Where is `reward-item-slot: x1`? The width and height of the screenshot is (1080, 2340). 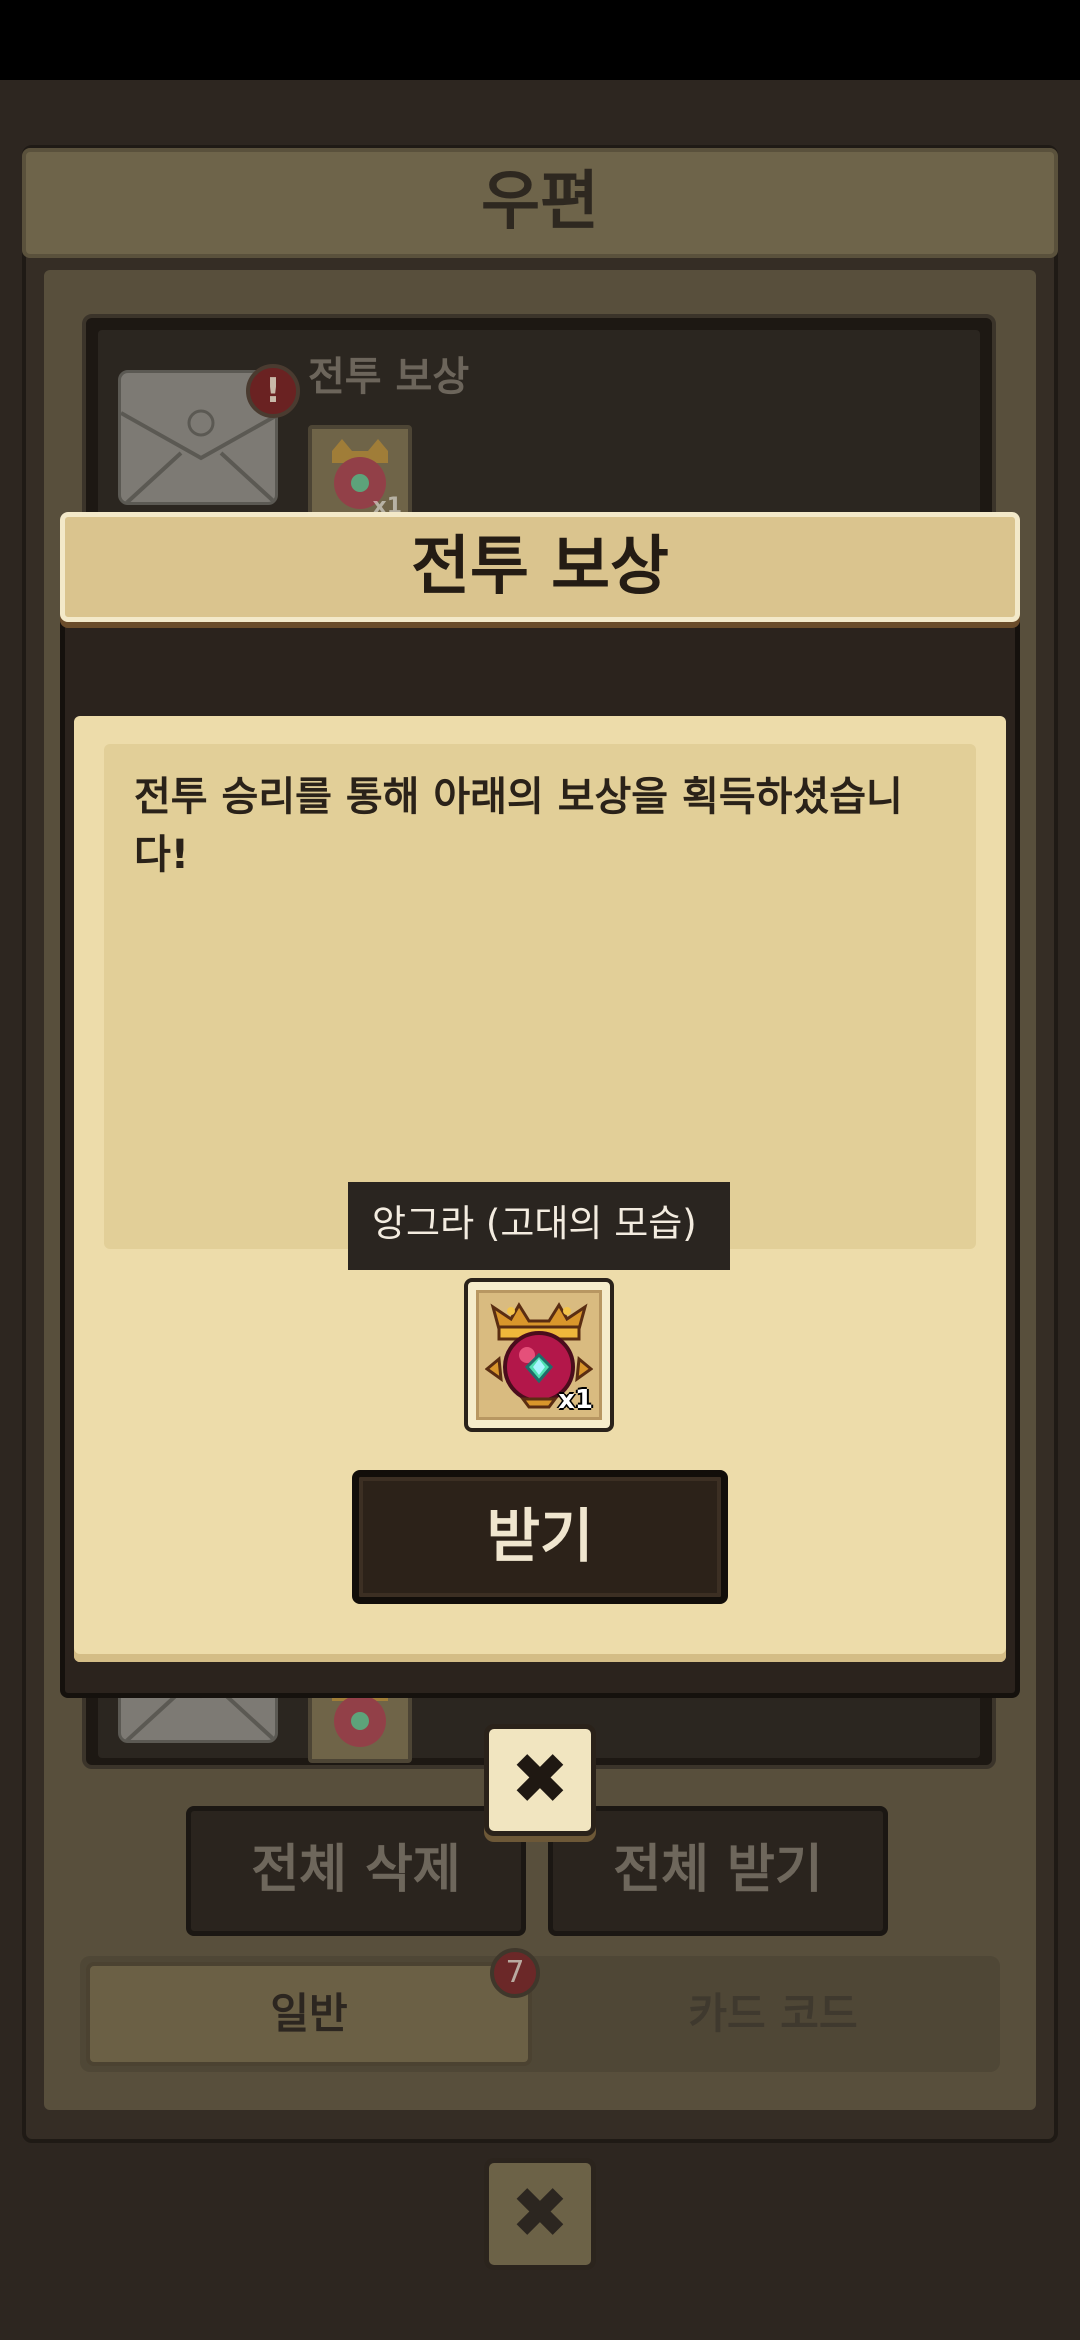
reward-item-slot: x1 is located at coordinates (539, 1355).